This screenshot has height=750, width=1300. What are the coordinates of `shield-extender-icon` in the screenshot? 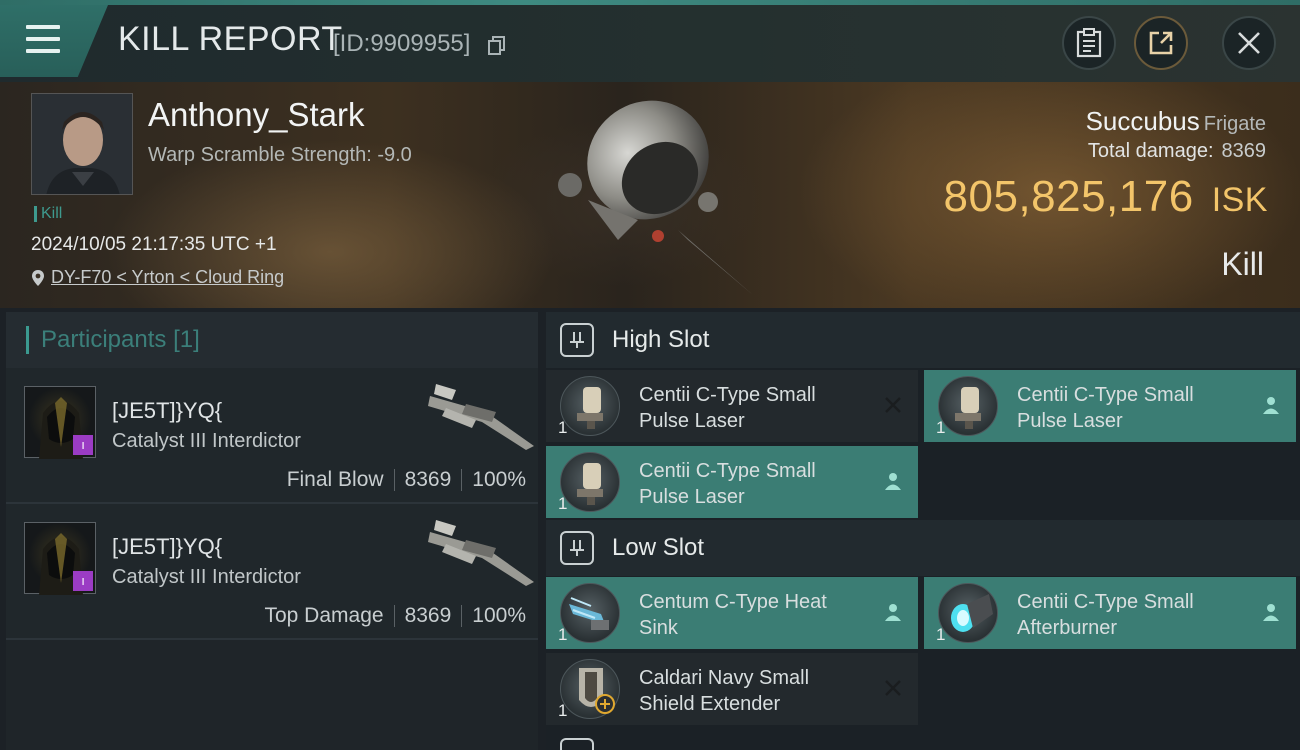 It's located at (590, 689).